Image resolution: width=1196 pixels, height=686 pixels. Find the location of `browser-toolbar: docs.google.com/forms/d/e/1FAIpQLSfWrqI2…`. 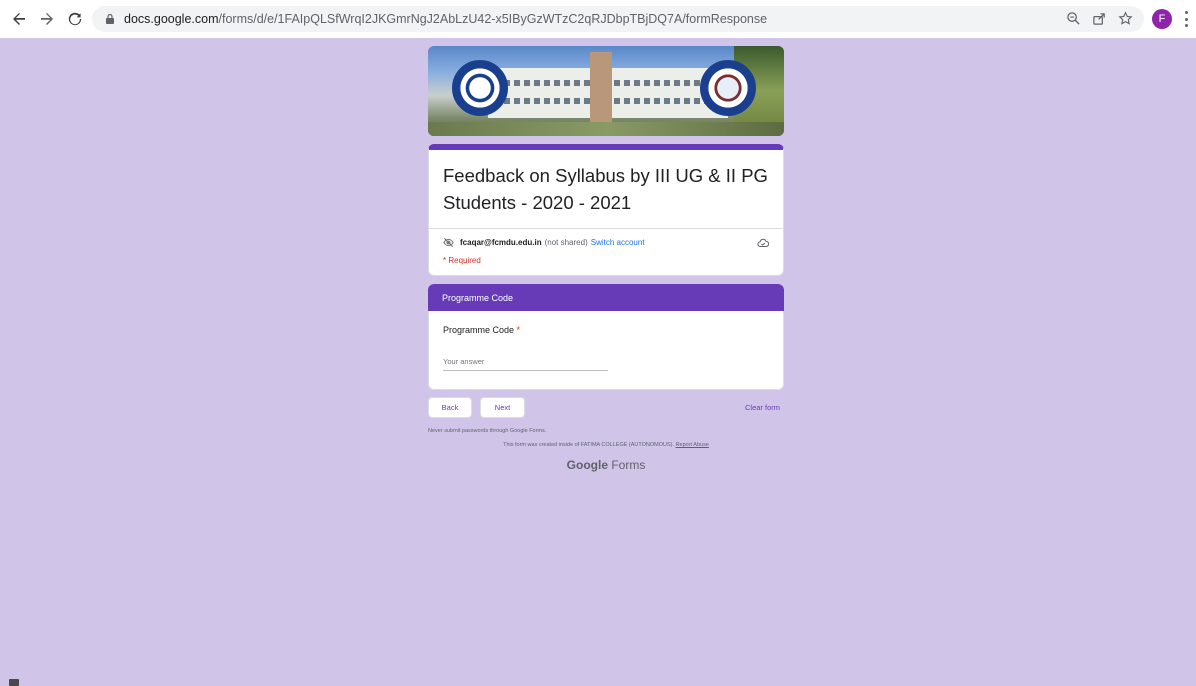

browser-toolbar: docs.google.com/forms/d/e/1FAIpQLSfWrqI2… is located at coordinates (598, 19).